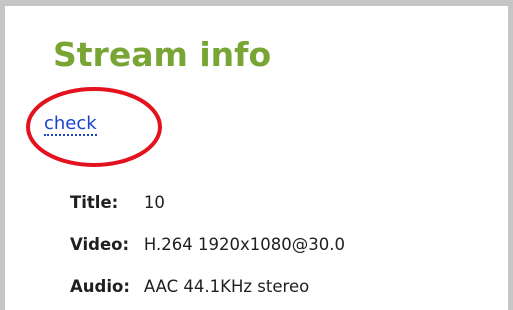  I want to click on audio-value: AAC 44.1KHz stereo, so click(226, 286).